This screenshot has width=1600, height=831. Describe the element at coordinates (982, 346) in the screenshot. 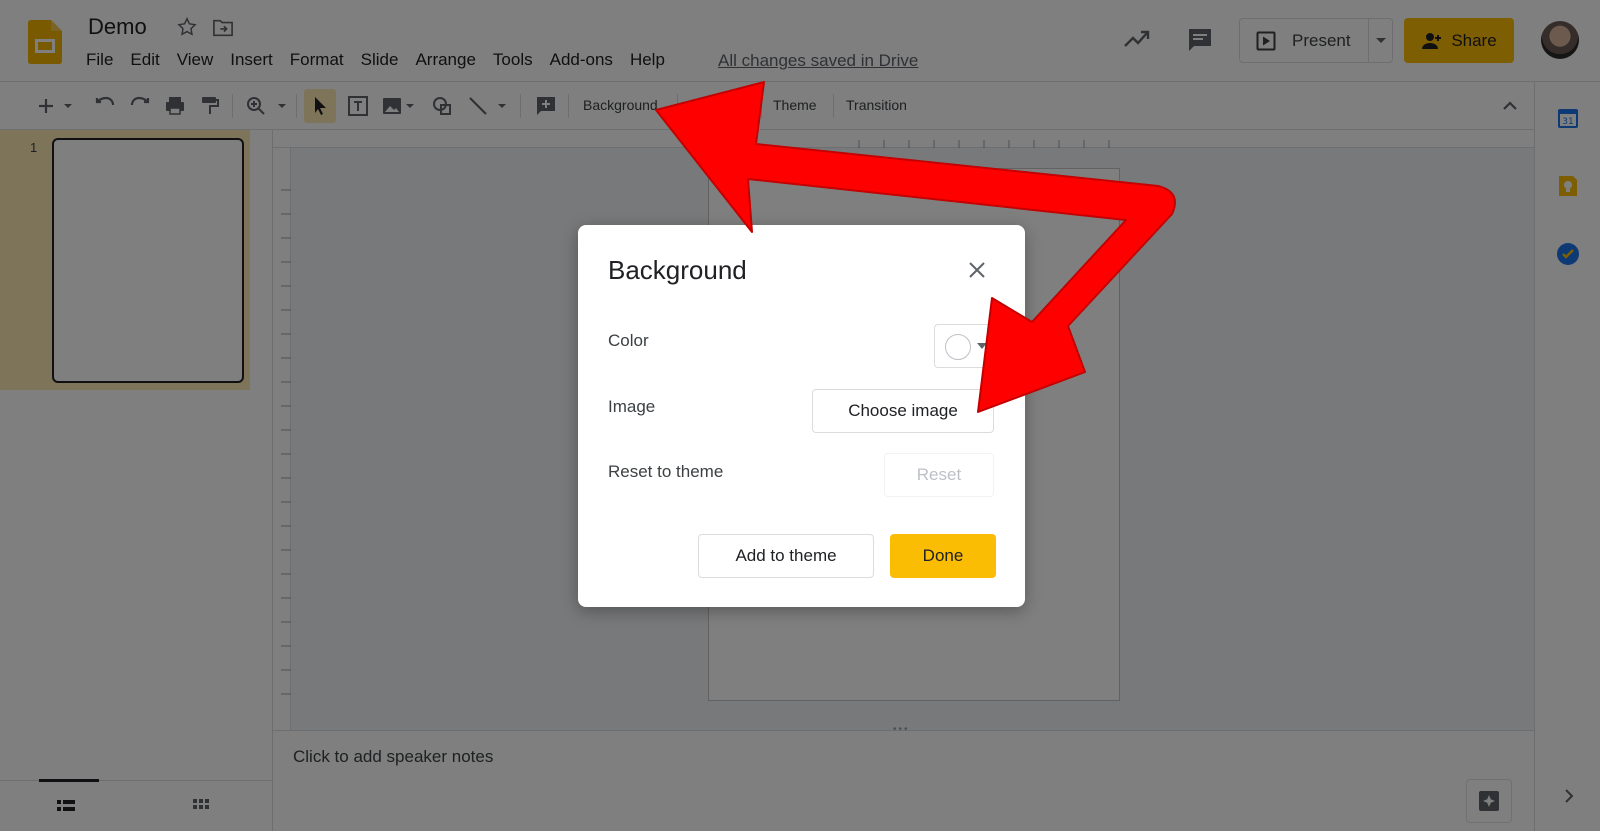

I see `chevron-down-icon` at that location.